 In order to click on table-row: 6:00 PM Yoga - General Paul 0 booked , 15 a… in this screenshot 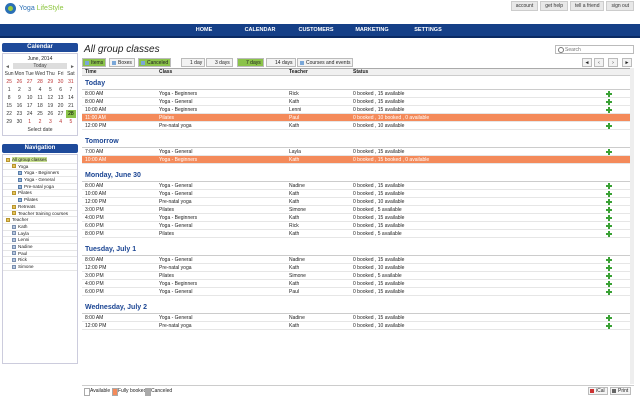, I will do `click(358, 292)`.